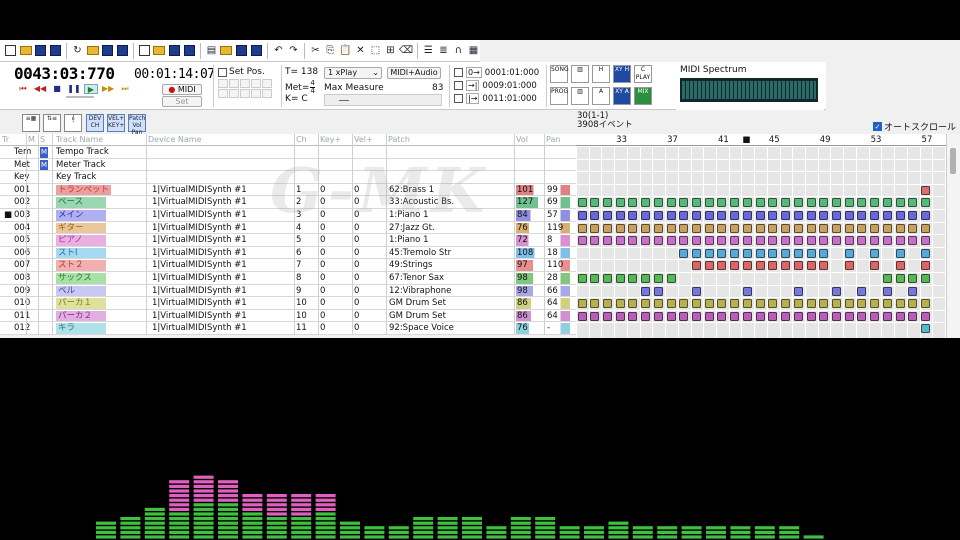 This screenshot has height=540, width=960. What do you see at coordinates (298, 265) in the screenshot?
I see `channel: 7` at bounding box center [298, 265].